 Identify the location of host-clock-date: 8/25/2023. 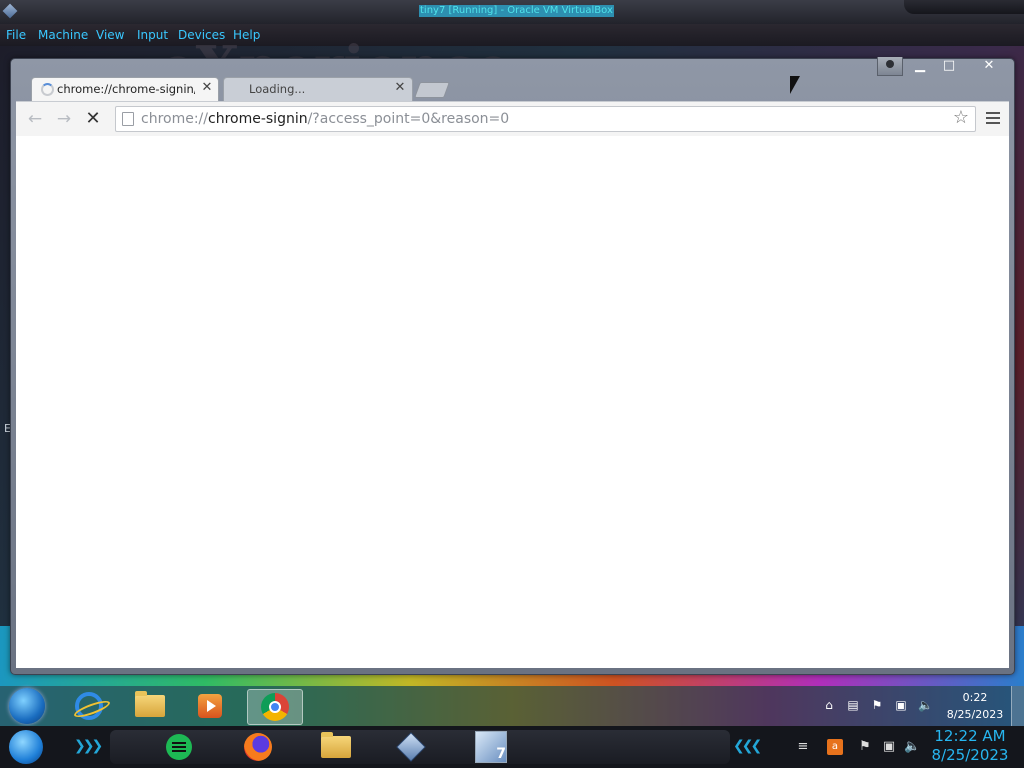
(970, 755).